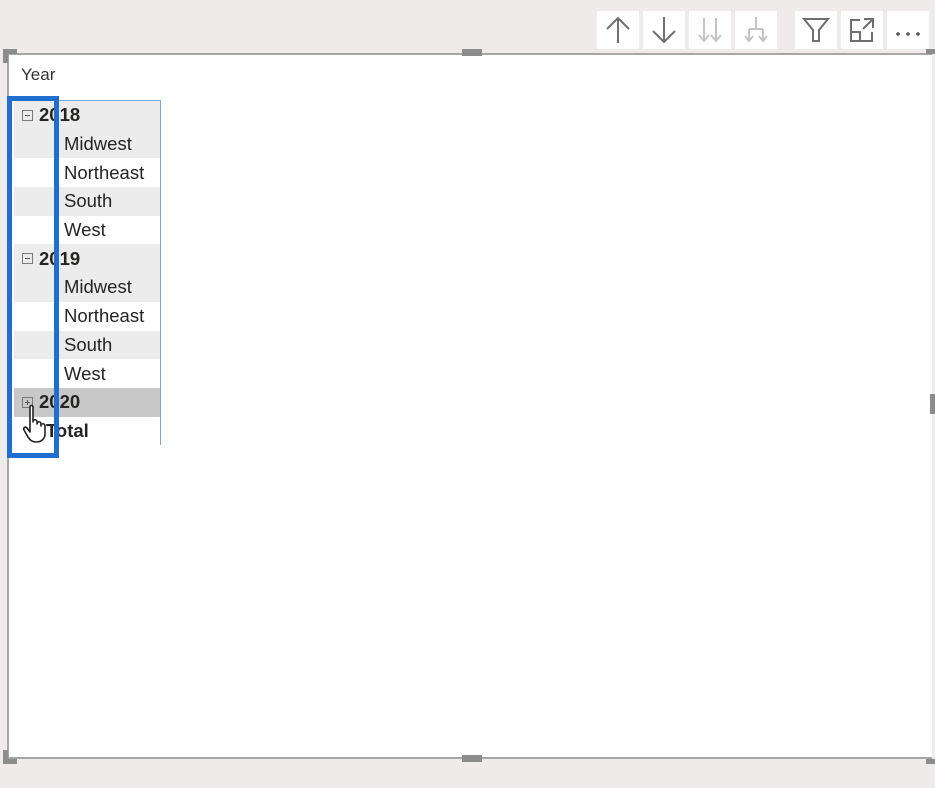 The image size is (935, 788). I want to click on fork-arrow-down-icon, so click(756, 30).